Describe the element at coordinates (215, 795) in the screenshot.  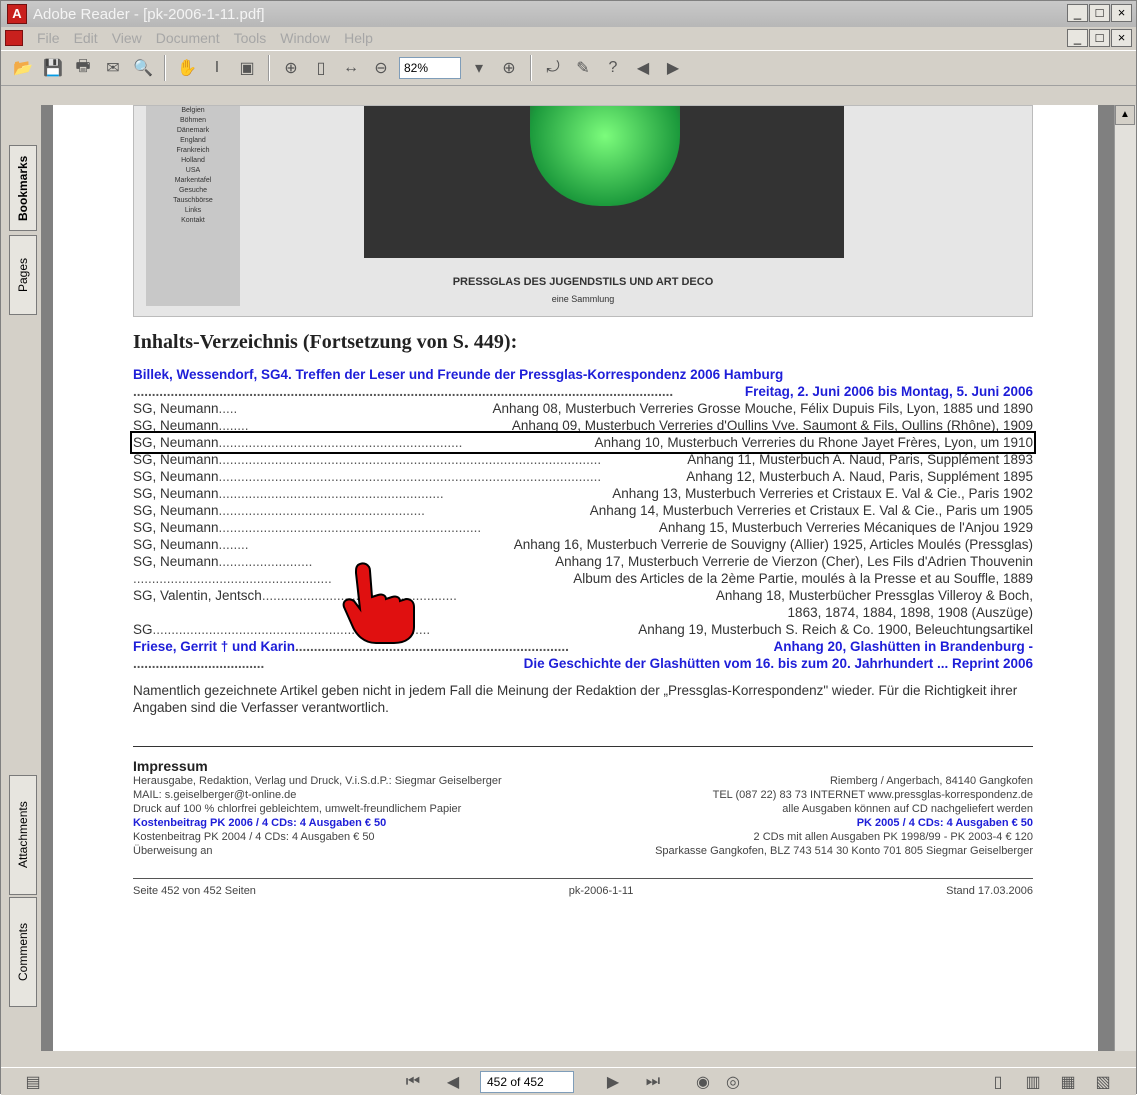
I see `impressum-text: MAIL: s.geiselberger@t-online.de` at that location.